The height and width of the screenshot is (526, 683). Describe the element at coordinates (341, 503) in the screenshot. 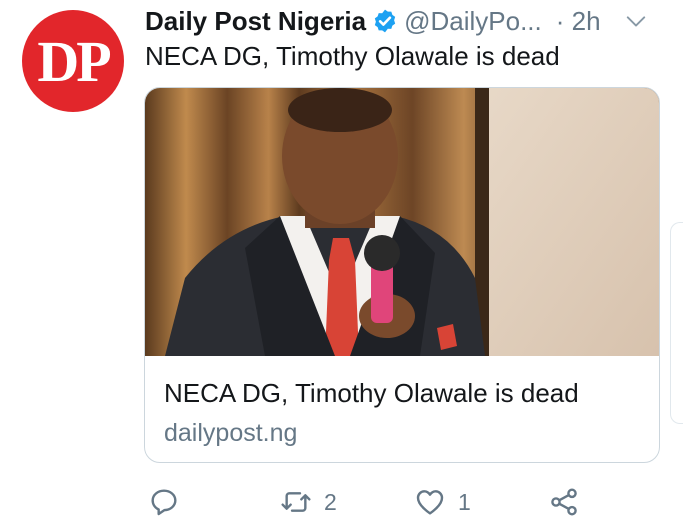

I see `tweet-actions: 2 1` at that location.